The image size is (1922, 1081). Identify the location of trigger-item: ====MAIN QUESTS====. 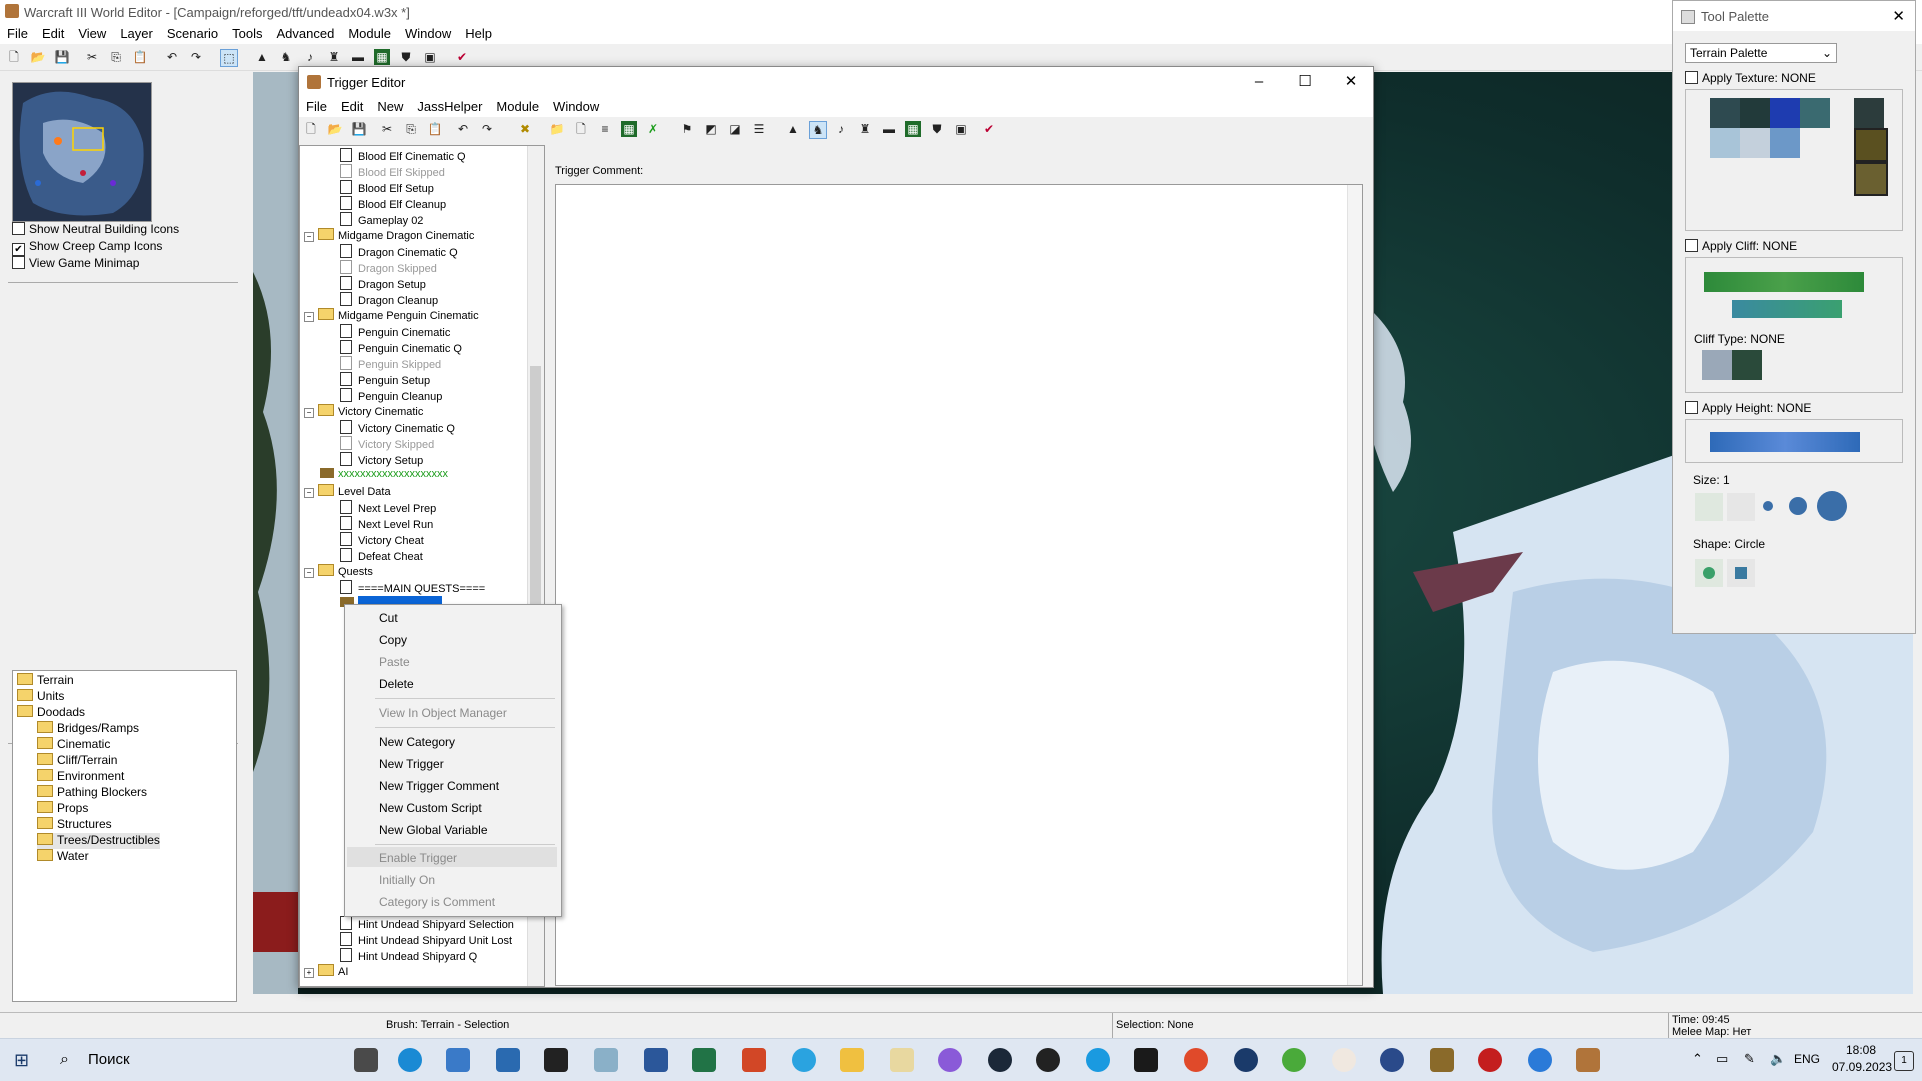
(412, 588).